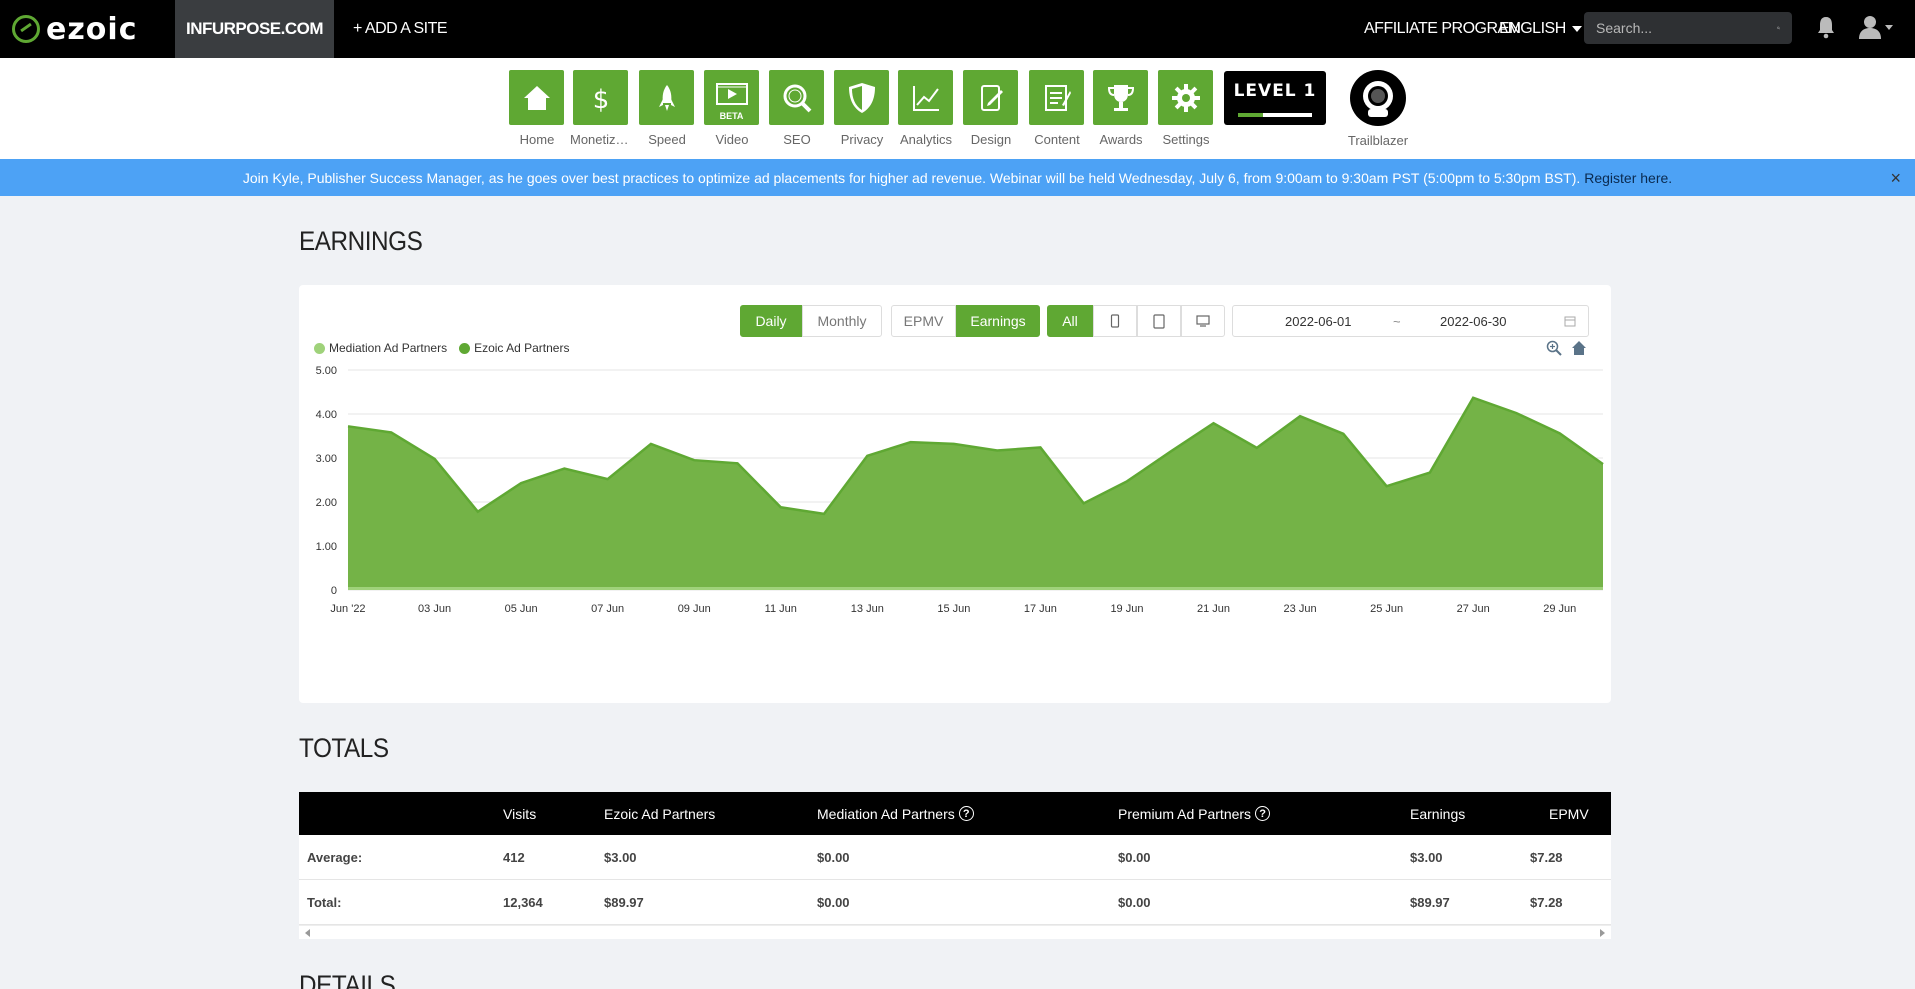 Image resolution: width=1915 pixels, height=989 pixels. I want to click on search-input, so click(1686, 28).